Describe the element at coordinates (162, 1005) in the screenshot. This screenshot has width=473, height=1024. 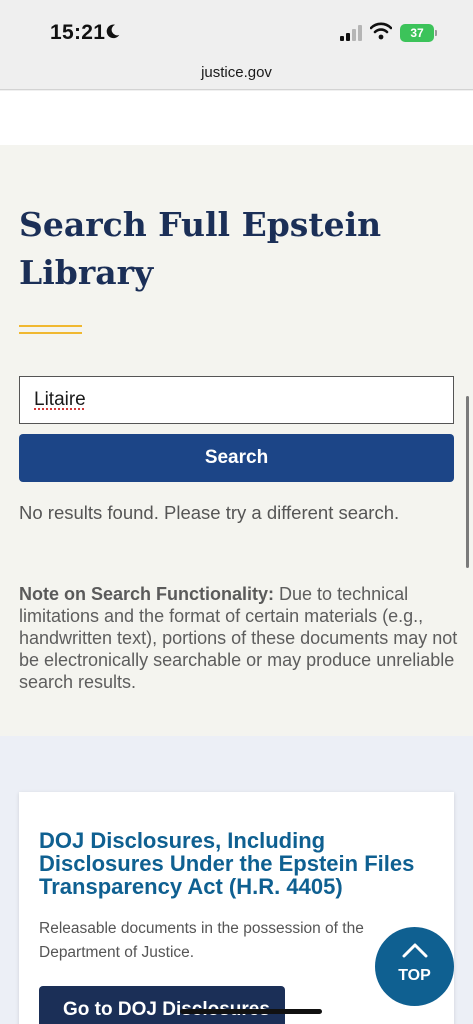
I see `go-to-disclosures-button: Go to DOJ Disclosures` at that location.